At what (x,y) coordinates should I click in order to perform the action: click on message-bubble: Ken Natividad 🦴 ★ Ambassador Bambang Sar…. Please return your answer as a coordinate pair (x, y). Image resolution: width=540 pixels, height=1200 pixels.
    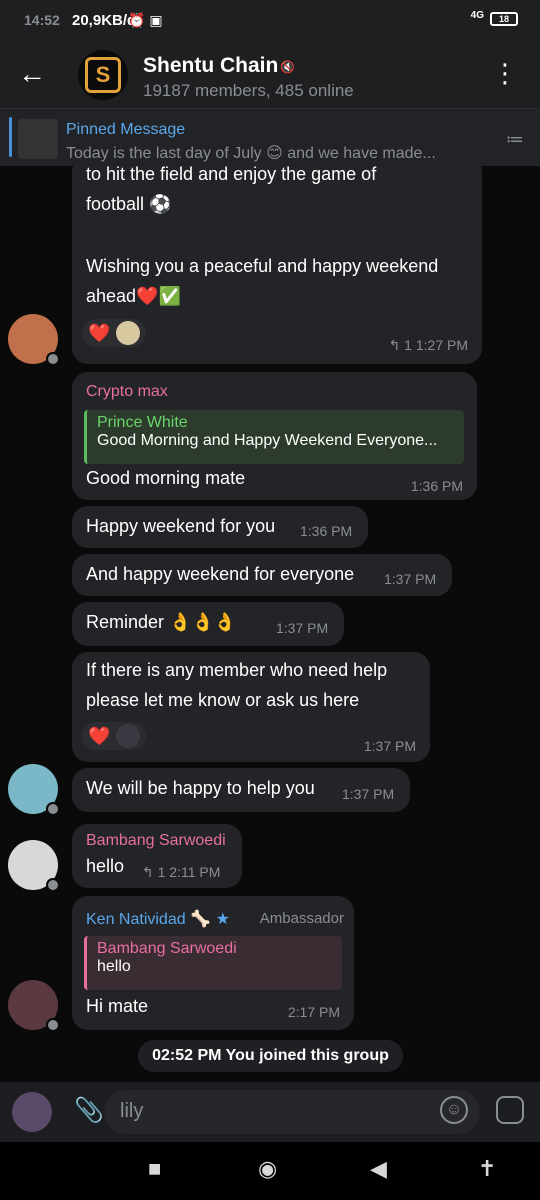
    Looking at the image, I should click on (213, 963).